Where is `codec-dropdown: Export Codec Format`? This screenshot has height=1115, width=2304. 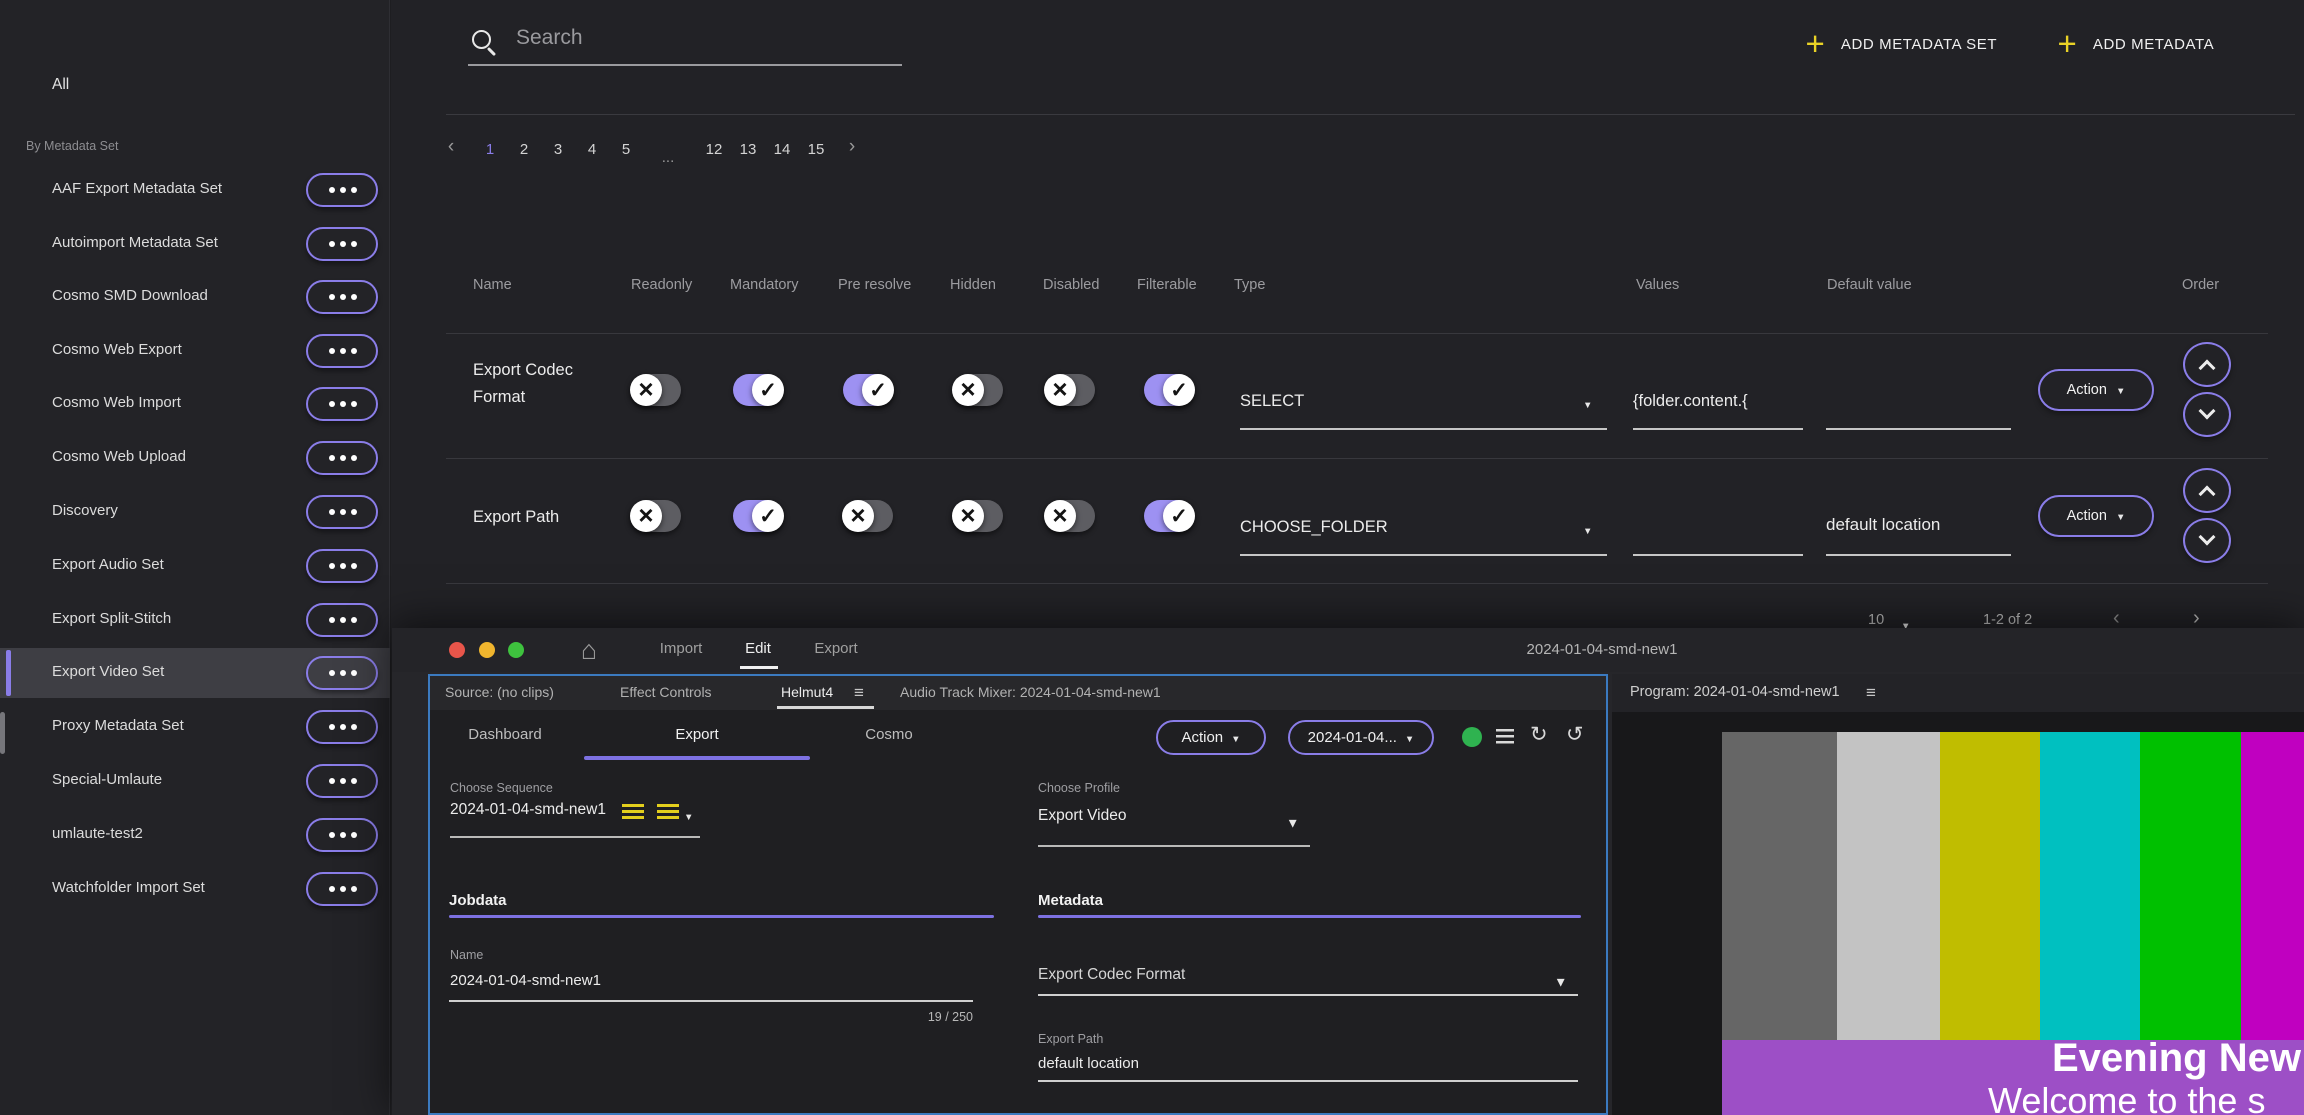 codec-dropdown: Export Codec Format is located at coordinates (1111, 975).